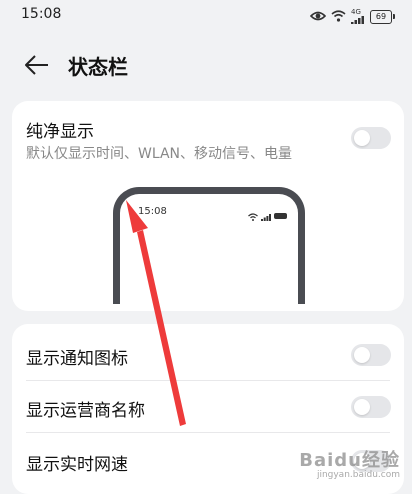 The image size is (412, 494). Describe the element at coordinates (206, 64) in the screenshot. I see `page-header: 状态栏` at that location.